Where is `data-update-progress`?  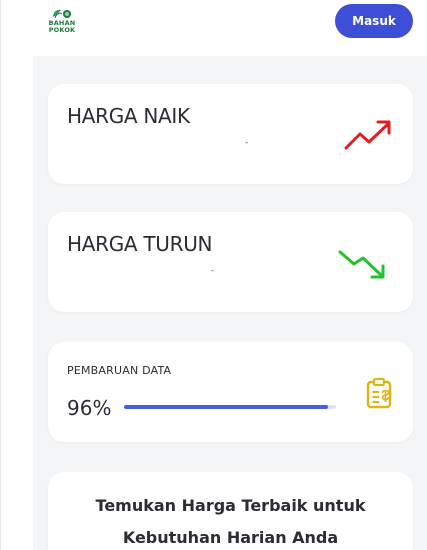 data-update-progress is located at coordinates (230, 407).